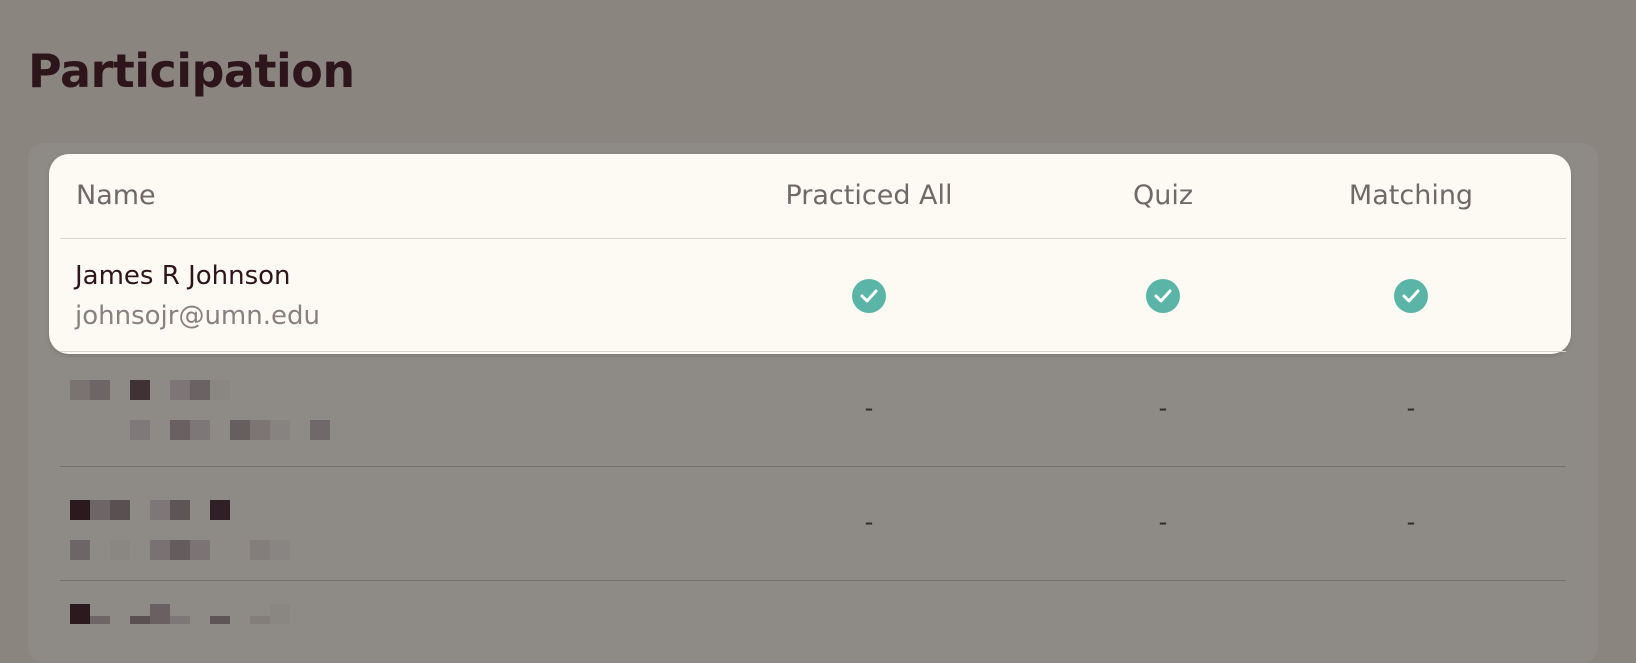  Describe the element at coordinates (1411, 195) in the screenshot. I see `column-header-matching: Matching` at that location.